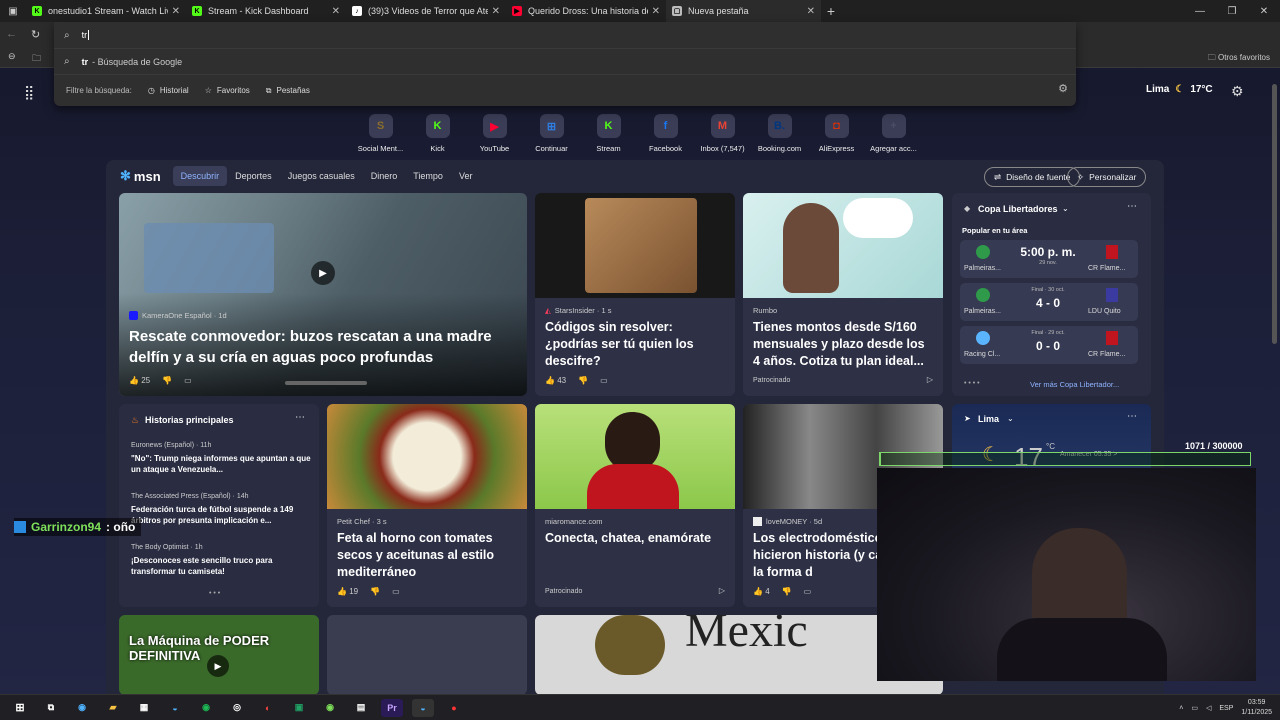  Describe the element at coordinates (106, 11) in the screenshot. I see `browser-tab: Konestudio1 Stream - Watch Live ... ✕` at that location.